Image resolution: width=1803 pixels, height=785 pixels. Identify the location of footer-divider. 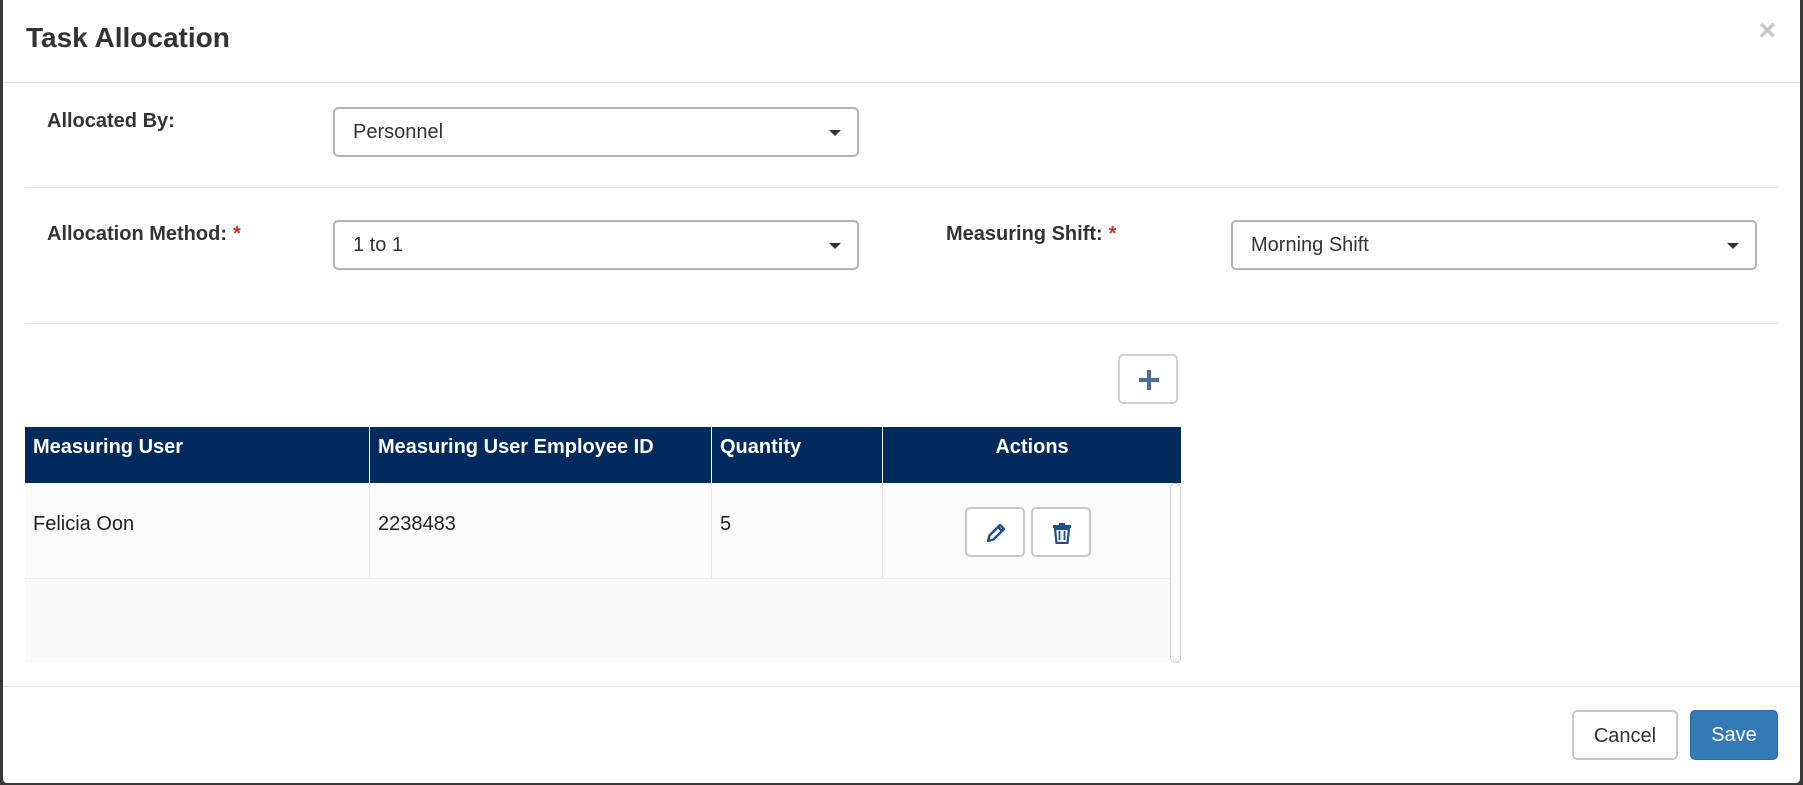
(901, 686).